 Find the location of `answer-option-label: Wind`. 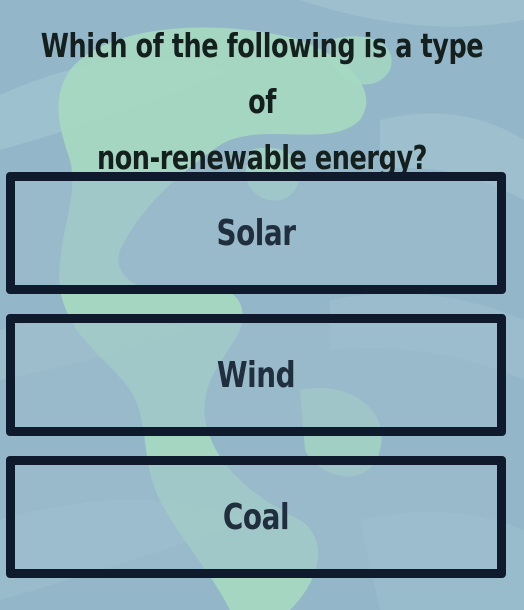

answer-option-label: Wind is located at coordinates (256, 375).